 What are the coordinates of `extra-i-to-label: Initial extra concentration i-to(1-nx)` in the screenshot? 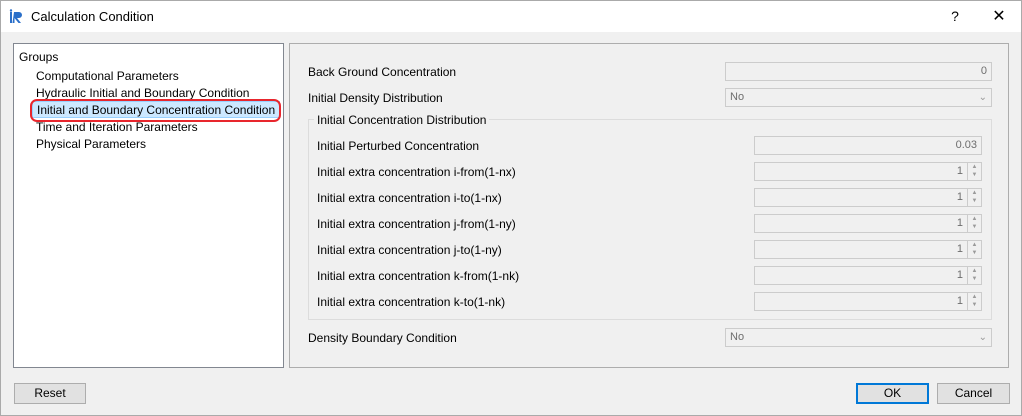 It's located at (409, 198).